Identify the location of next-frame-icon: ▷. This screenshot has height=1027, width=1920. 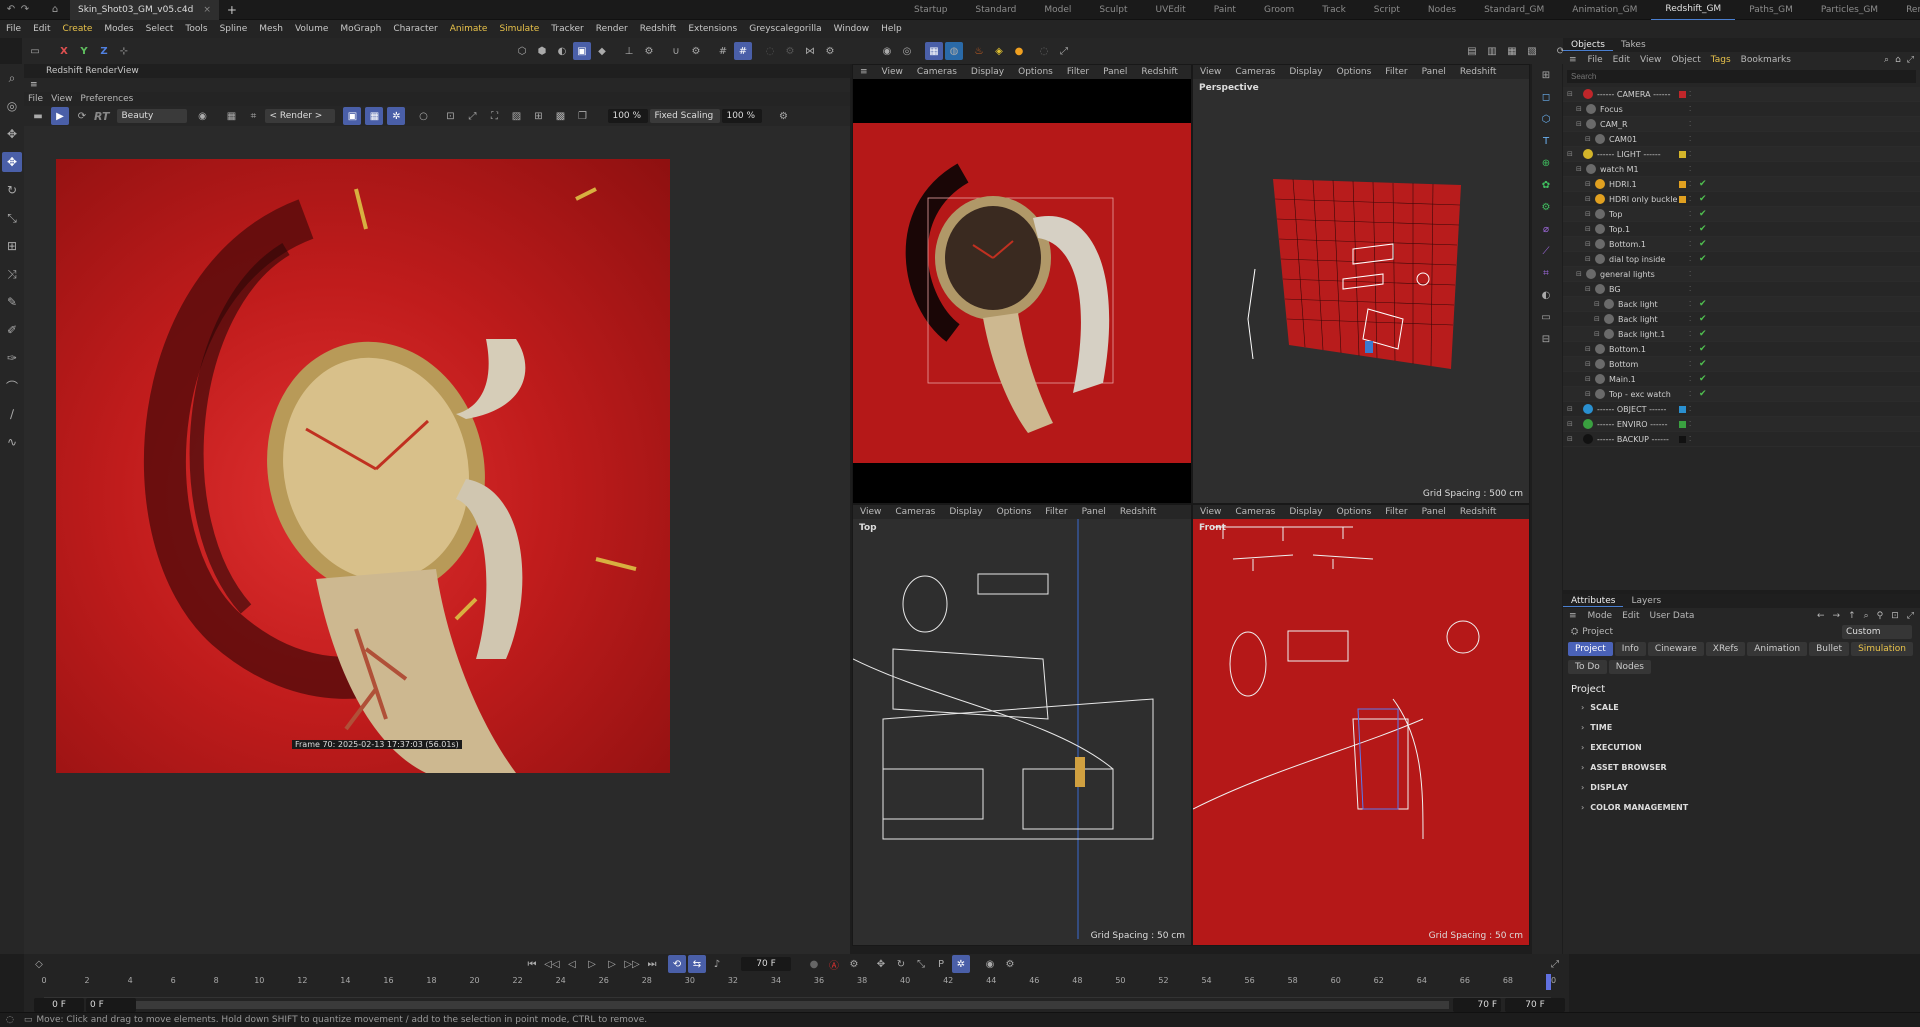
(612, 964).